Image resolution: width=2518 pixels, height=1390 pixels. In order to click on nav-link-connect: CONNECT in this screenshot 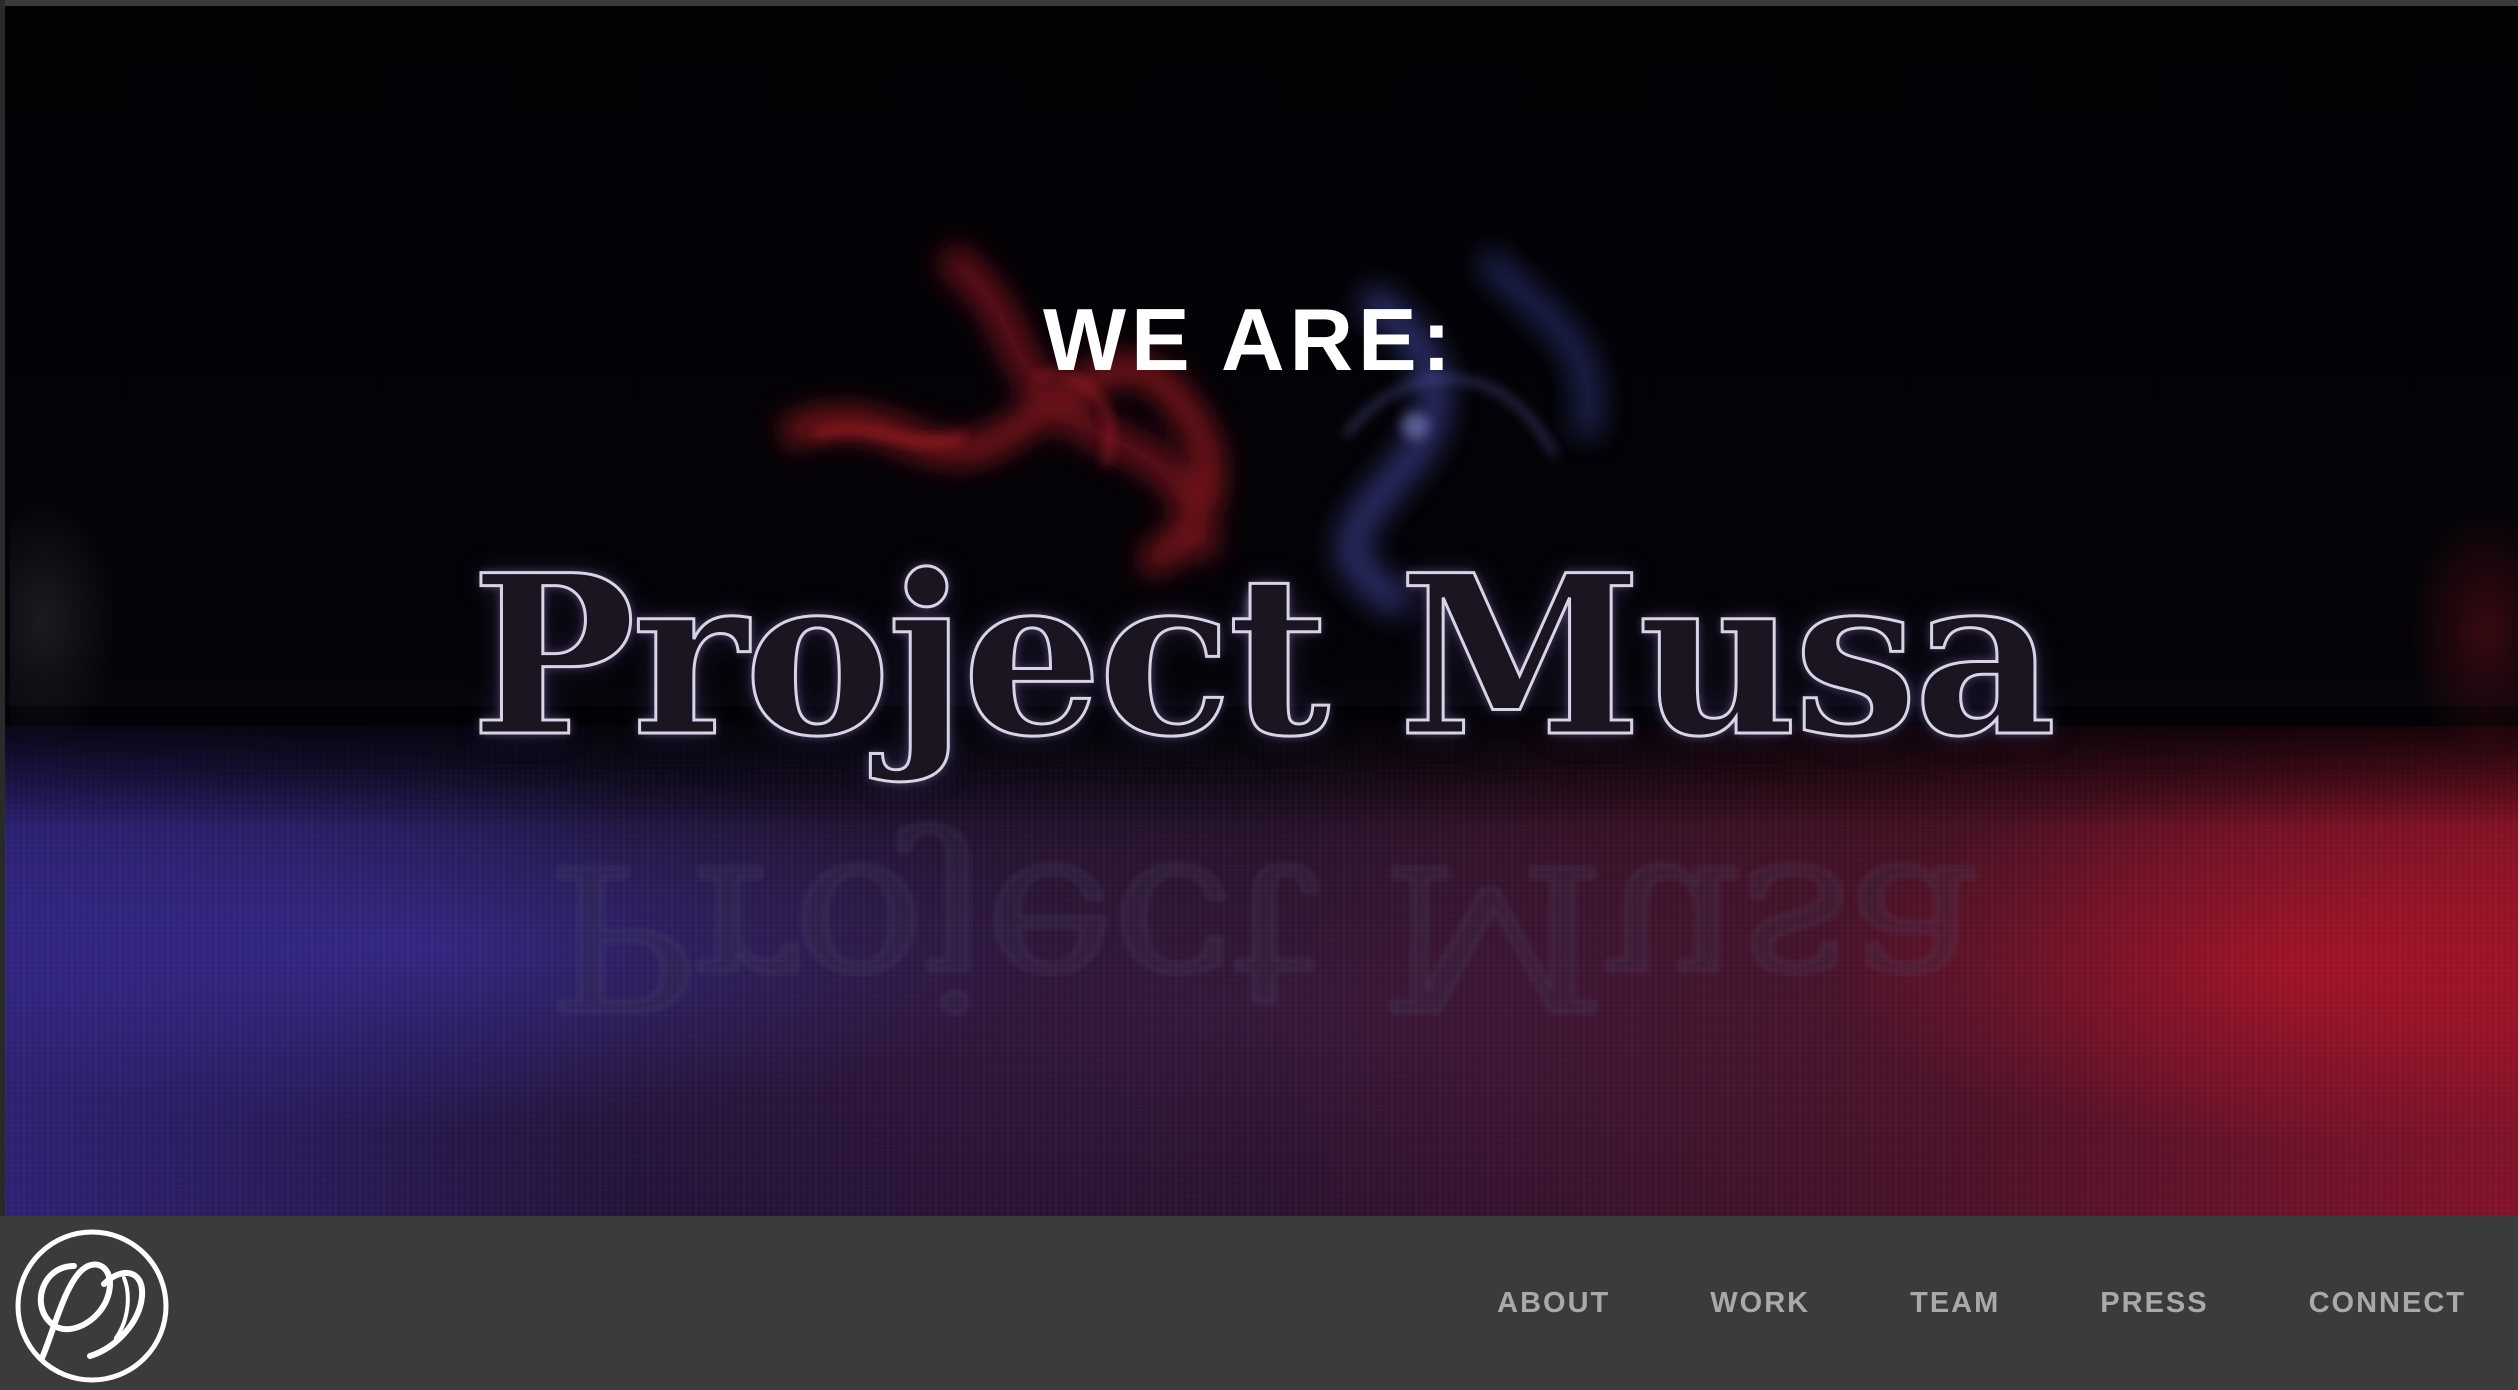, I will do `click(2387, 1303)`.